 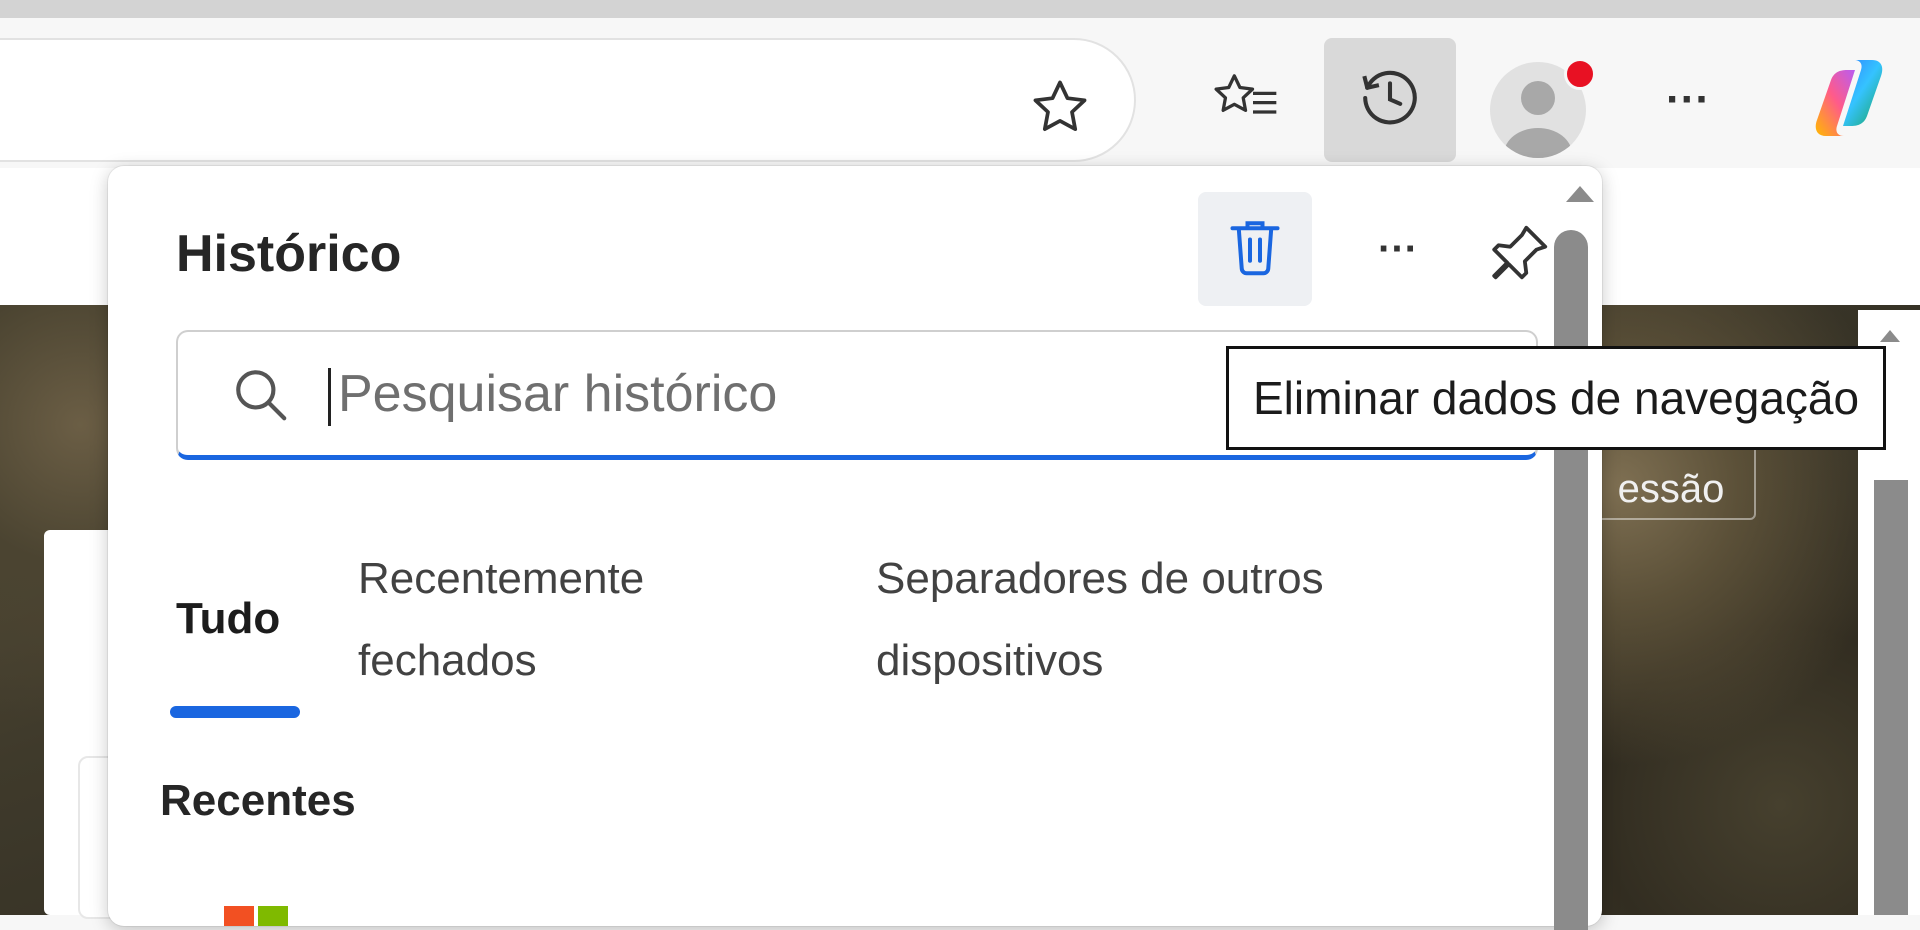 I want to click on copilot-button, so click(x=1850, y=100).